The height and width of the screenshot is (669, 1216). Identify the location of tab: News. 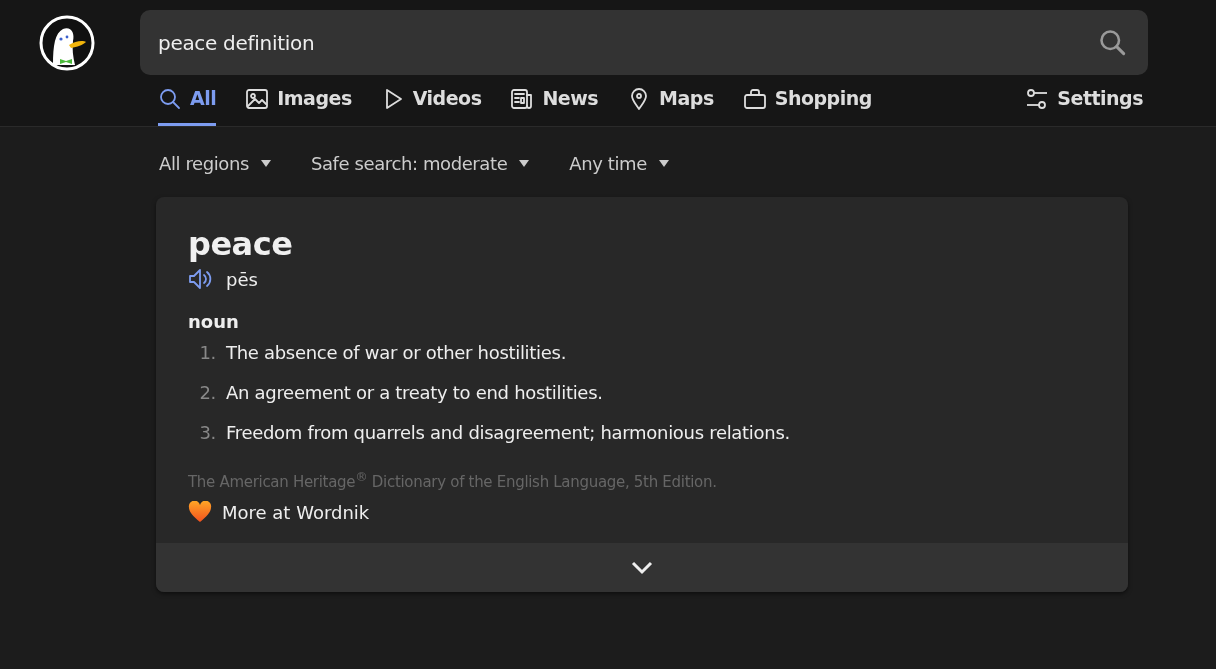
(554, 105).